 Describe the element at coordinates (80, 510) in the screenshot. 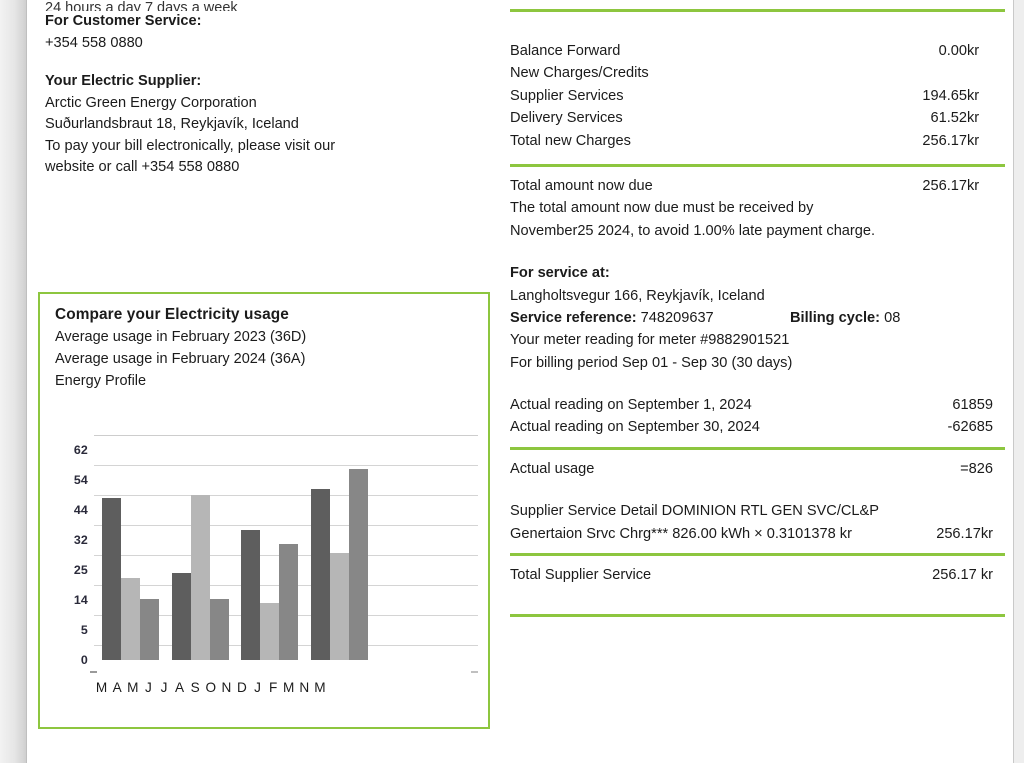

I see `y-axis-tick-label: 44` at that location.